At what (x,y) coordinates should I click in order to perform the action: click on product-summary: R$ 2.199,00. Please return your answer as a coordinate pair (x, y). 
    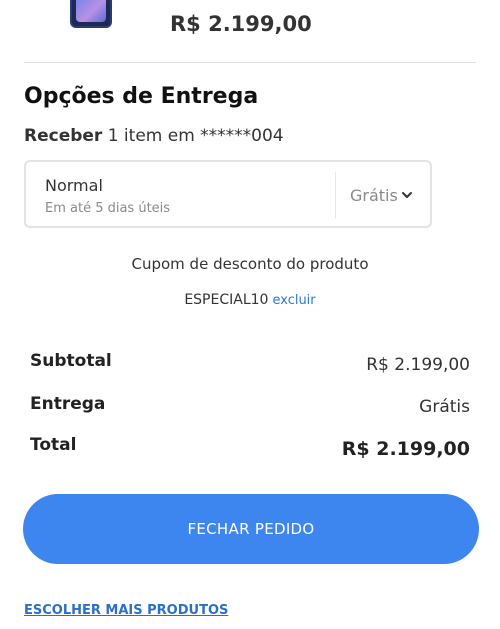
    Looking at the image, I should click on (250, 31).